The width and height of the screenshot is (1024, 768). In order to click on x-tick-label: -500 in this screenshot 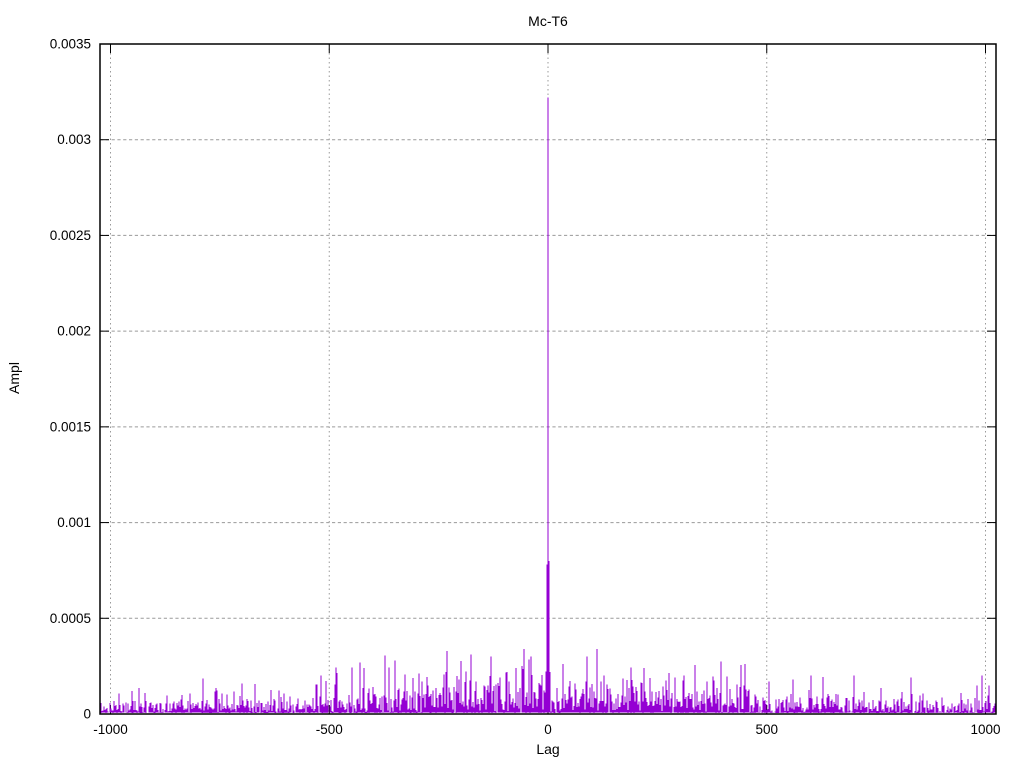, I will do `click(329, 729)`.